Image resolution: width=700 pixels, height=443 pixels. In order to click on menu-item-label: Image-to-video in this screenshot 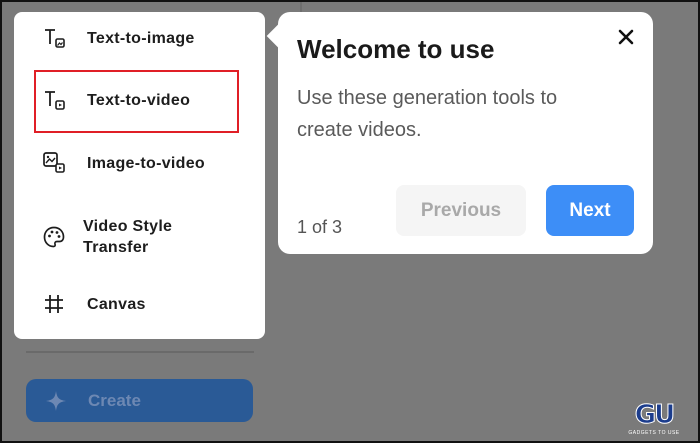, I will do `click(146, 163)`.